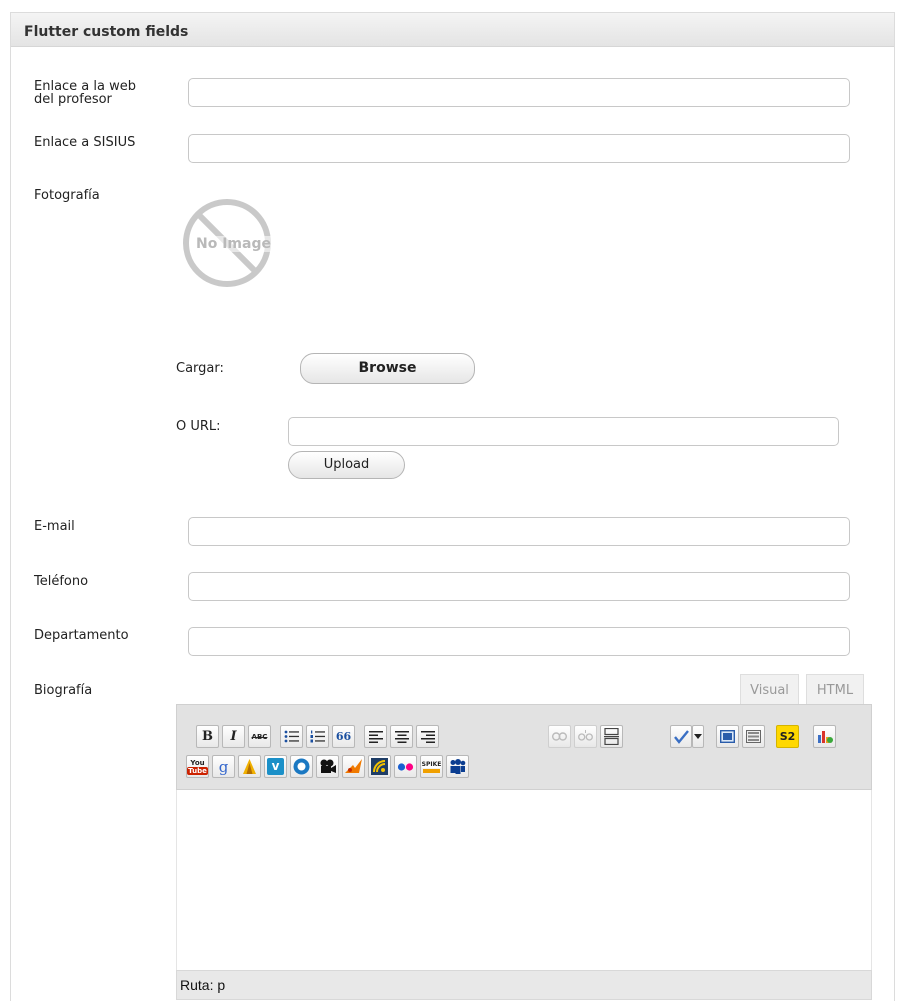  Describe the element at coordinates (519, 641) in the screenshot. I see `departamento-input` at that location.